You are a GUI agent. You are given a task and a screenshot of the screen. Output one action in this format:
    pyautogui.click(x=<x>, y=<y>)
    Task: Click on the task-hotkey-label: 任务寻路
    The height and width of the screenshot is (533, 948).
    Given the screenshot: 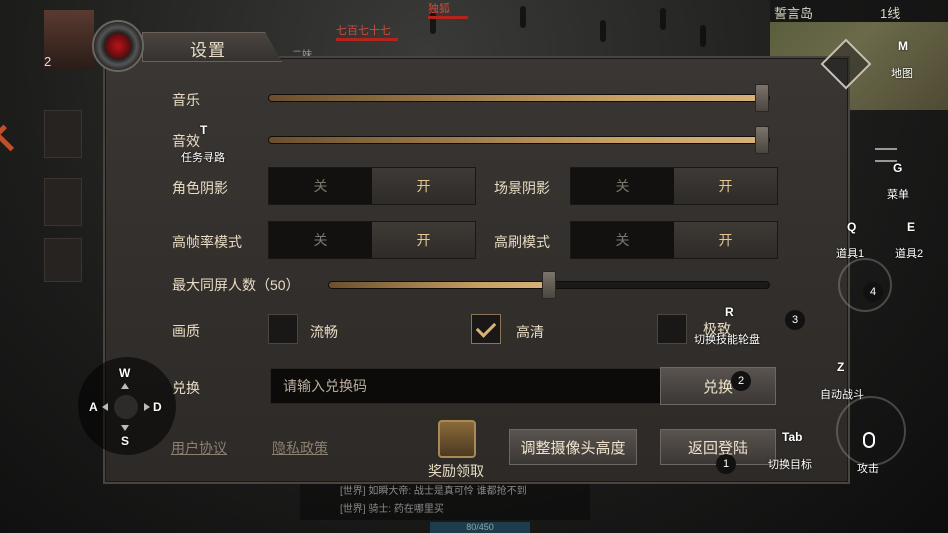 What is the action you would take?
    pyautogui.click(x=203, y=158)
    